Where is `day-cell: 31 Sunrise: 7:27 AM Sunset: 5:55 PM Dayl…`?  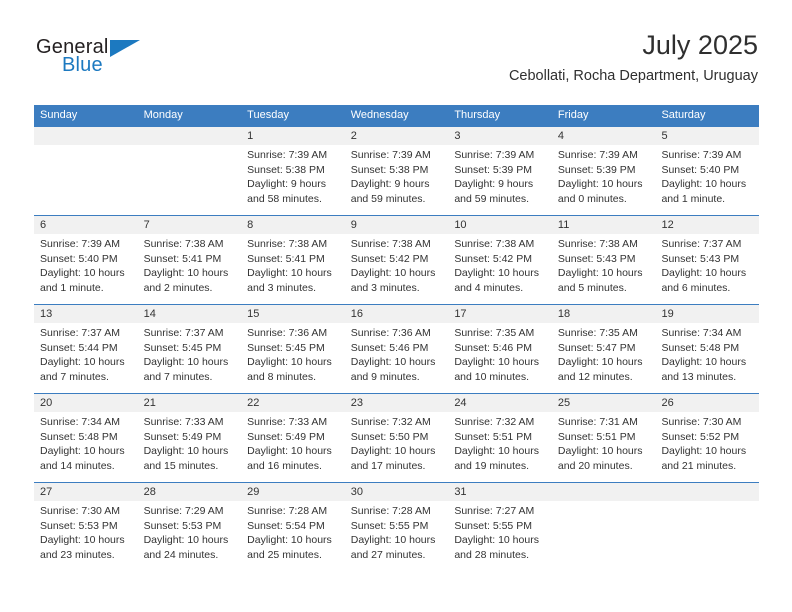
day-cell: 31 Sunrise: 7:27 AM Sunset: 5:55 PM Dayl… is located at coordinates (500, 527).